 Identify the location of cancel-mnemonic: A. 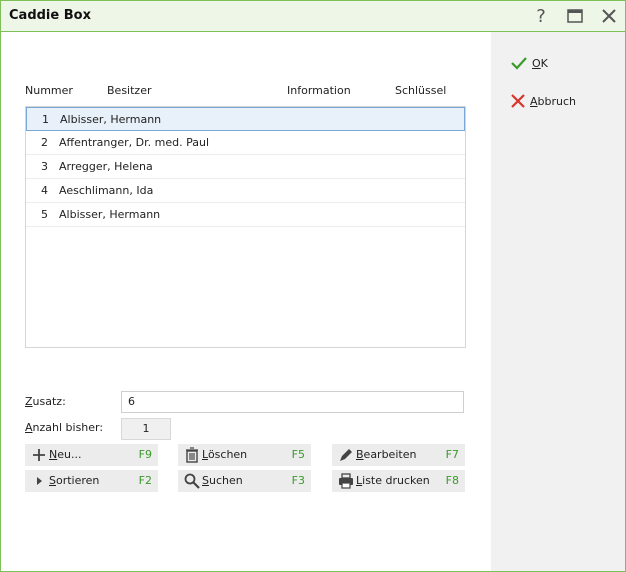
(534, 101).